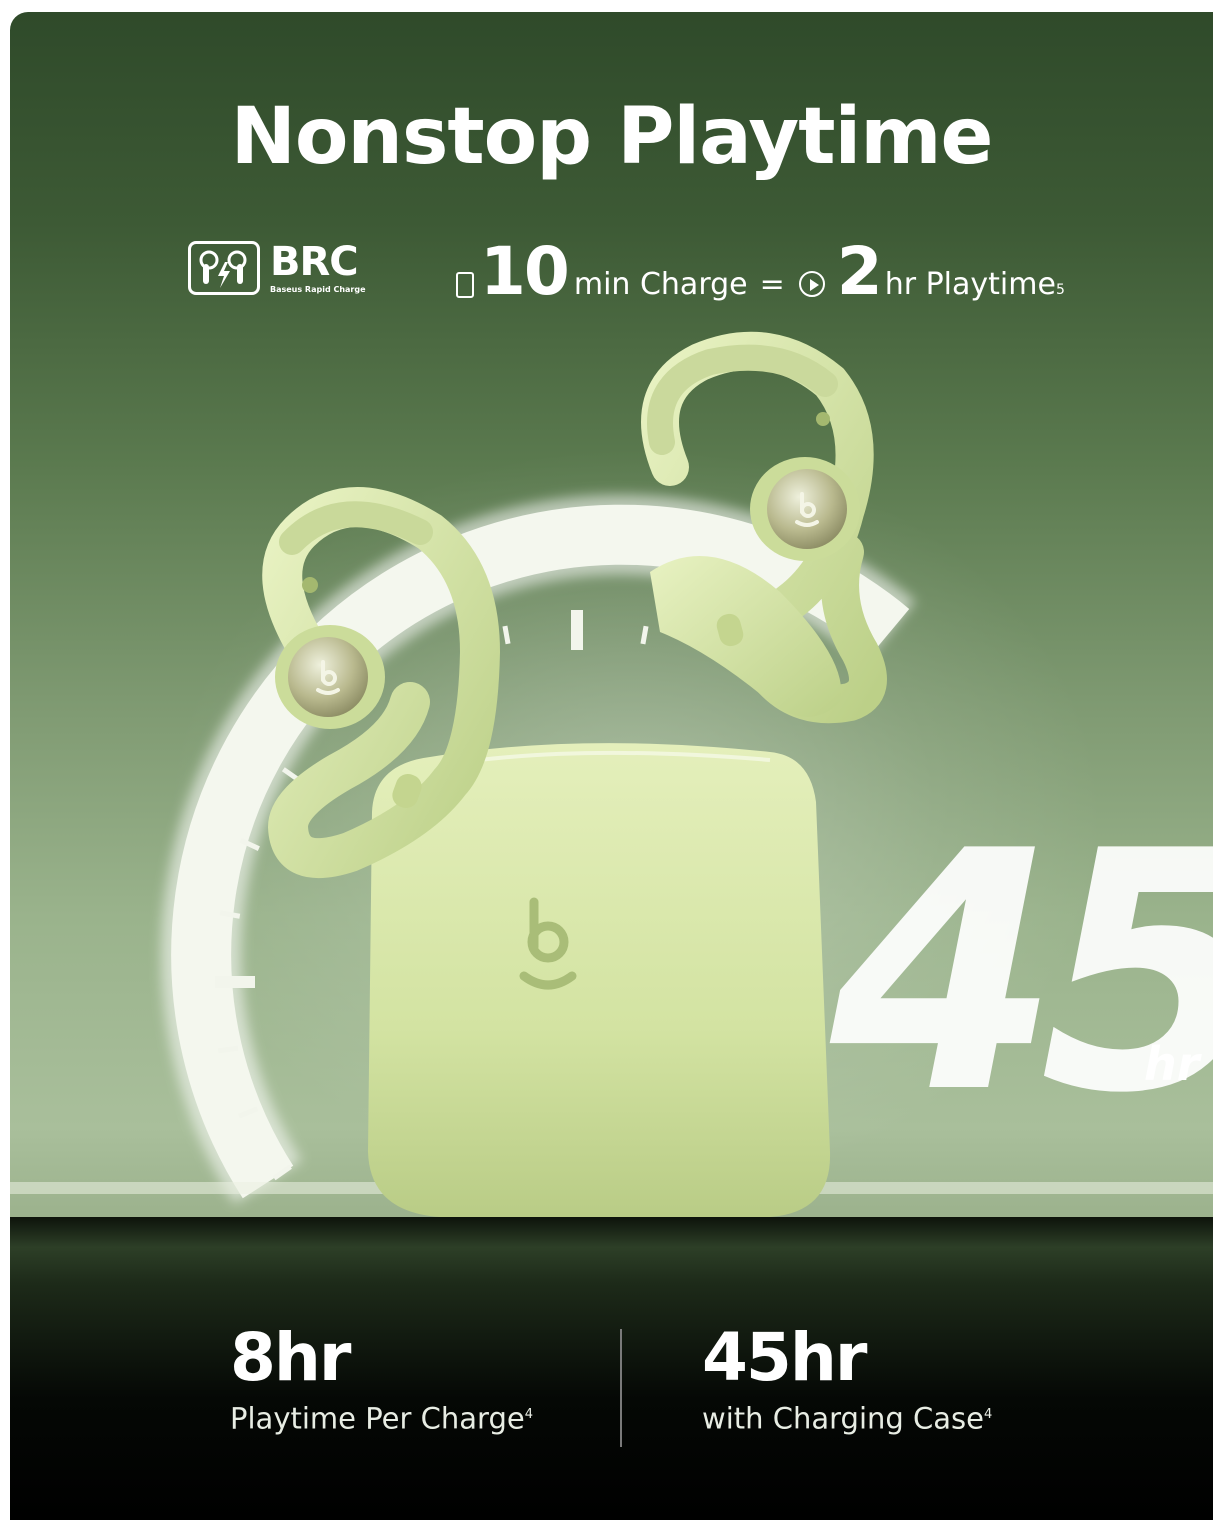 The height and width of the screenshot is (1520, 1213). Describe the element at coordinates (621, 1388) in the screenshot. I see `stats-divider` at that location.